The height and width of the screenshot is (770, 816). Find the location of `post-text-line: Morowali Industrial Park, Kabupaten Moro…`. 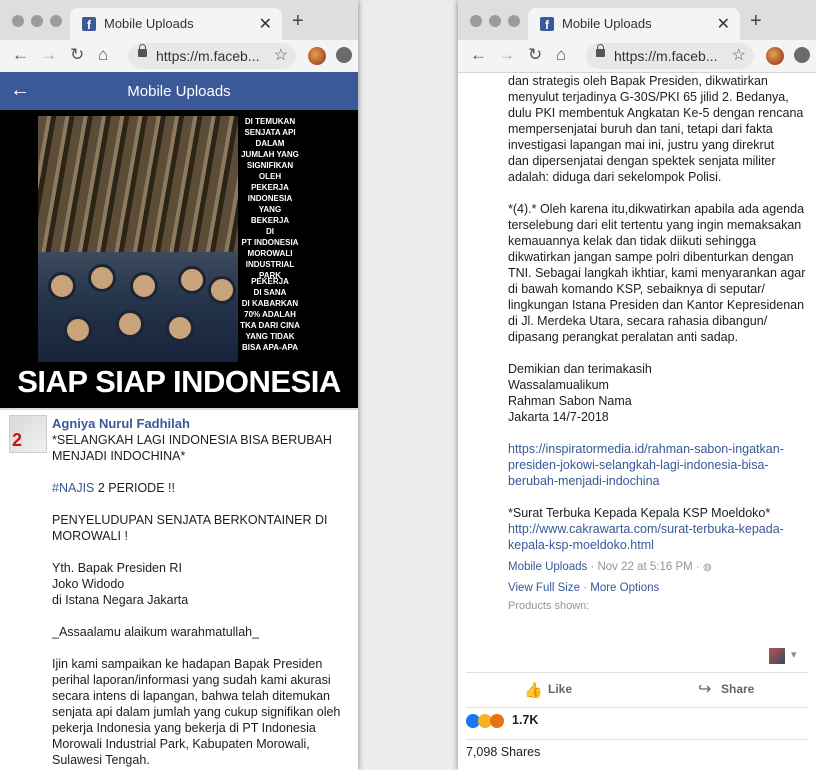

post-text-line: Morowali Industrial Park, Kabupaten Moro… is located at coordinates (181, 744).